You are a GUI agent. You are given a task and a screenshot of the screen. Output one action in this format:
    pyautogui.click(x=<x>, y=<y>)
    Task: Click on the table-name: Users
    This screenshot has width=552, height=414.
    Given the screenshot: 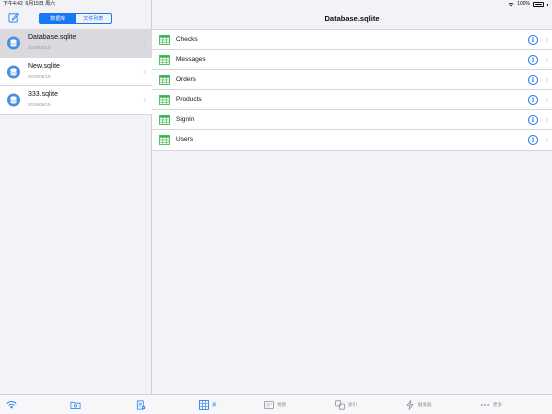 What is the action you would take?
    pyautogui.click(x=184, y=140)
    